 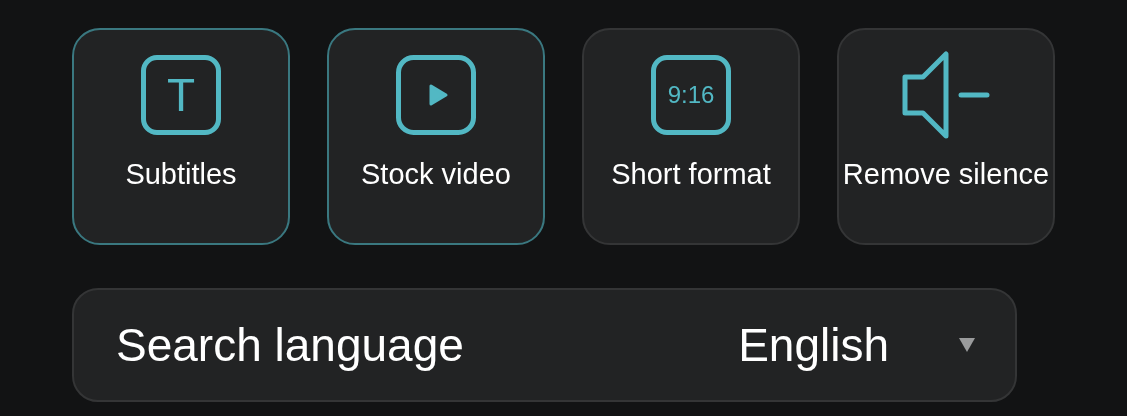 What do you see at coordinates (436, 136) in the screenshot?
I see `tool-tile: Stock video` at bounding box center [436, 136].